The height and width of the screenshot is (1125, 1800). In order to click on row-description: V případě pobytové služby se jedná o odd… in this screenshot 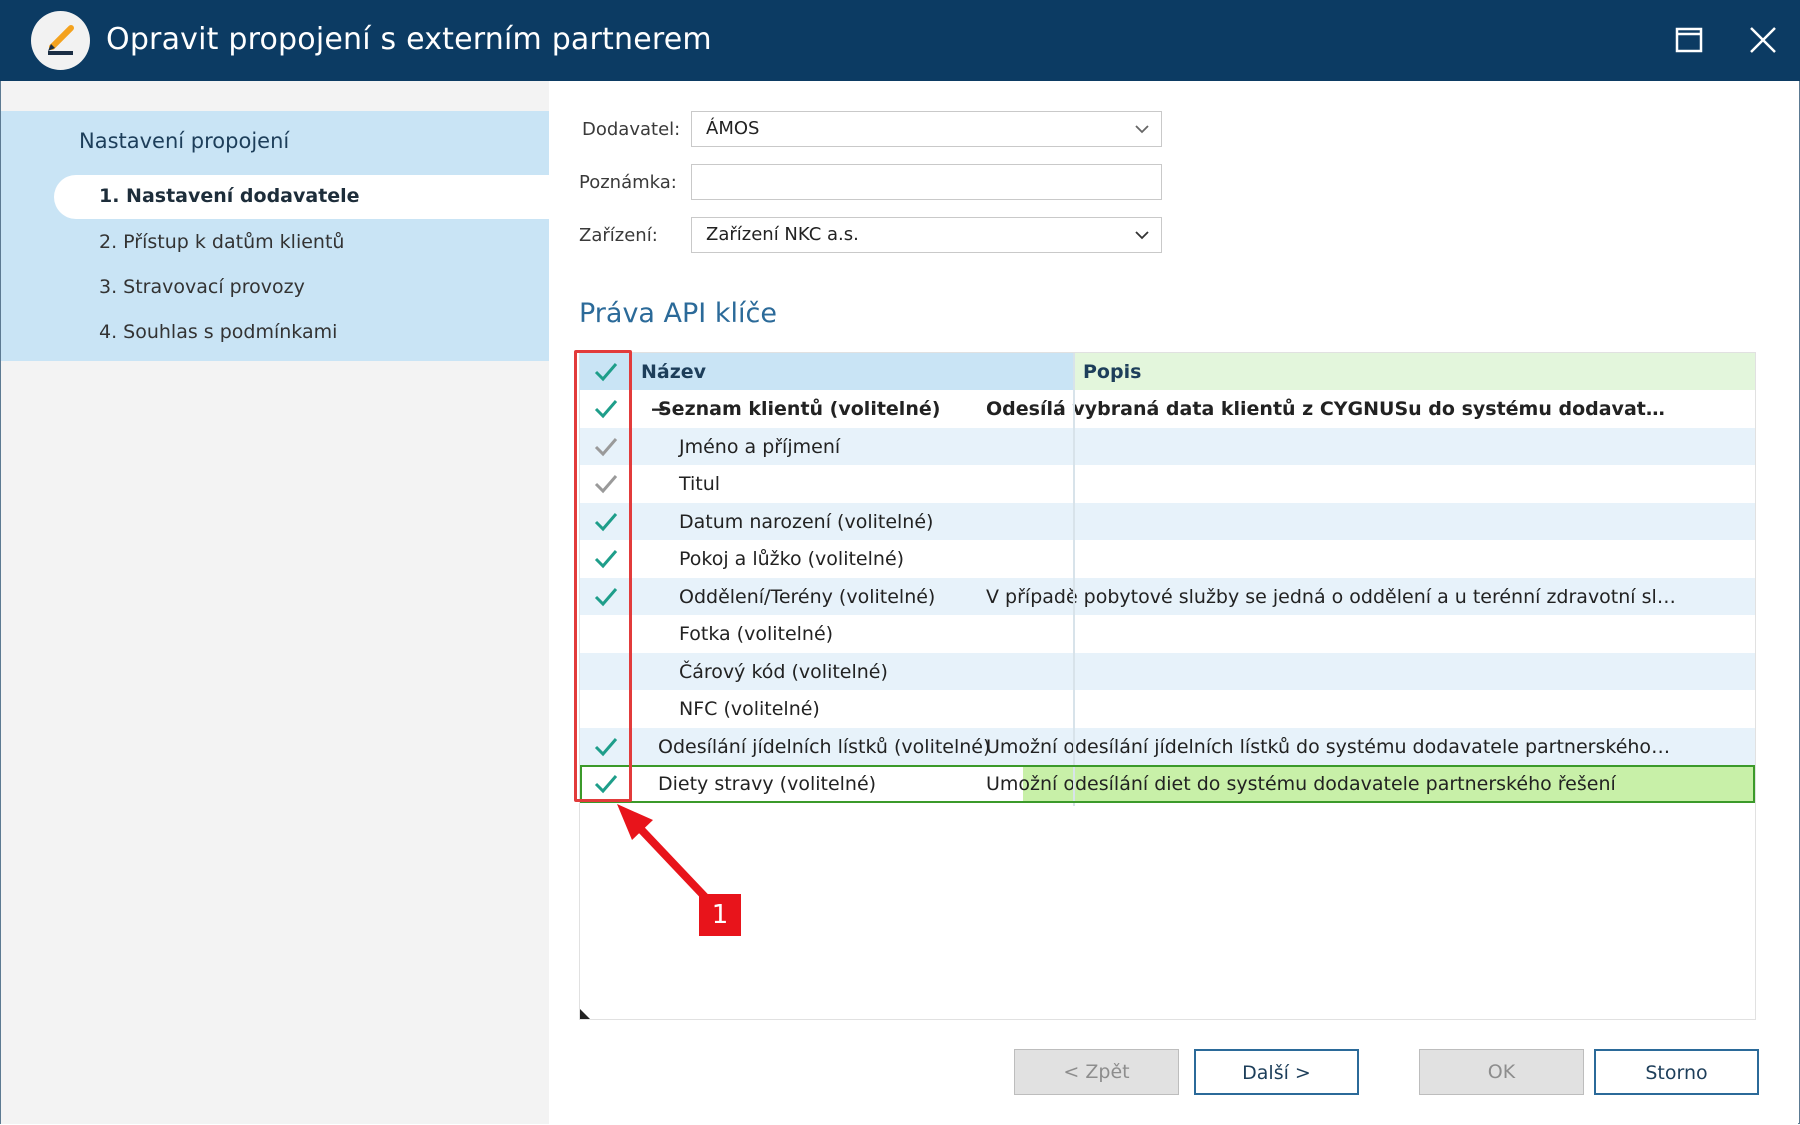, I will do `click(1331, 596)`.